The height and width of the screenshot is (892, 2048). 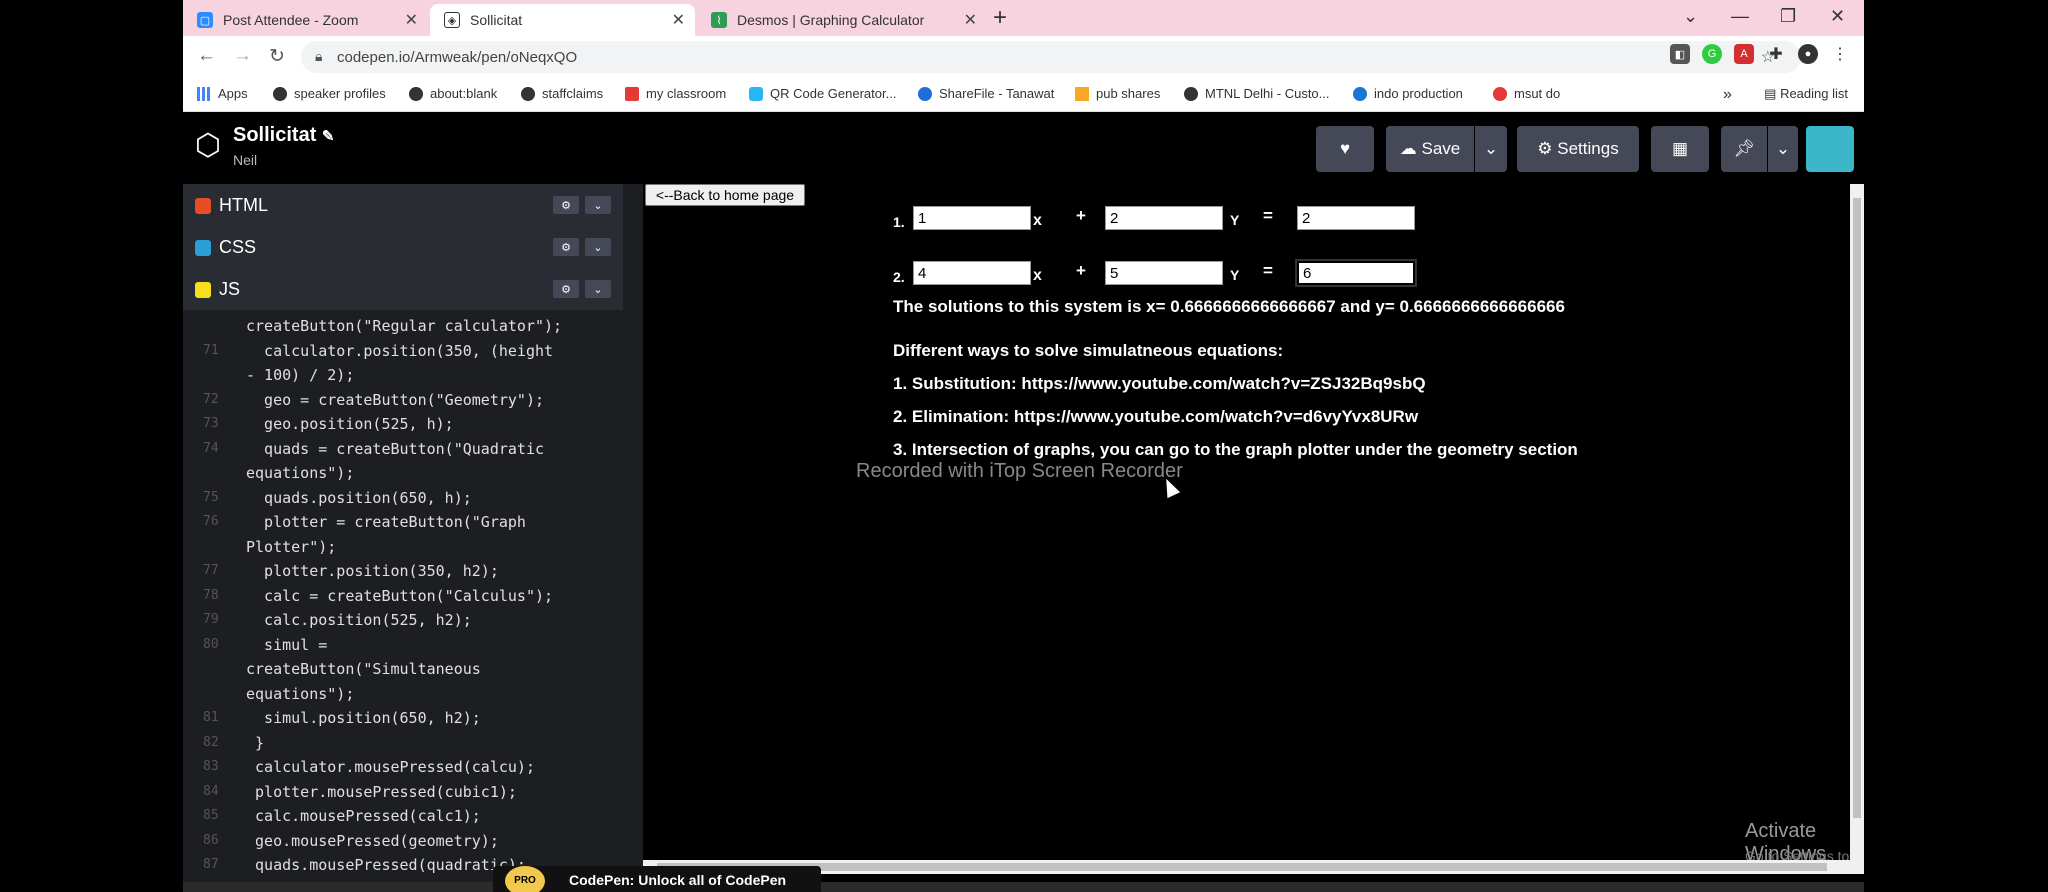 What do you see at coordinates (1500, 93) in the screenshot?
I see `todo-icon` at bounding box center [1500, 93].